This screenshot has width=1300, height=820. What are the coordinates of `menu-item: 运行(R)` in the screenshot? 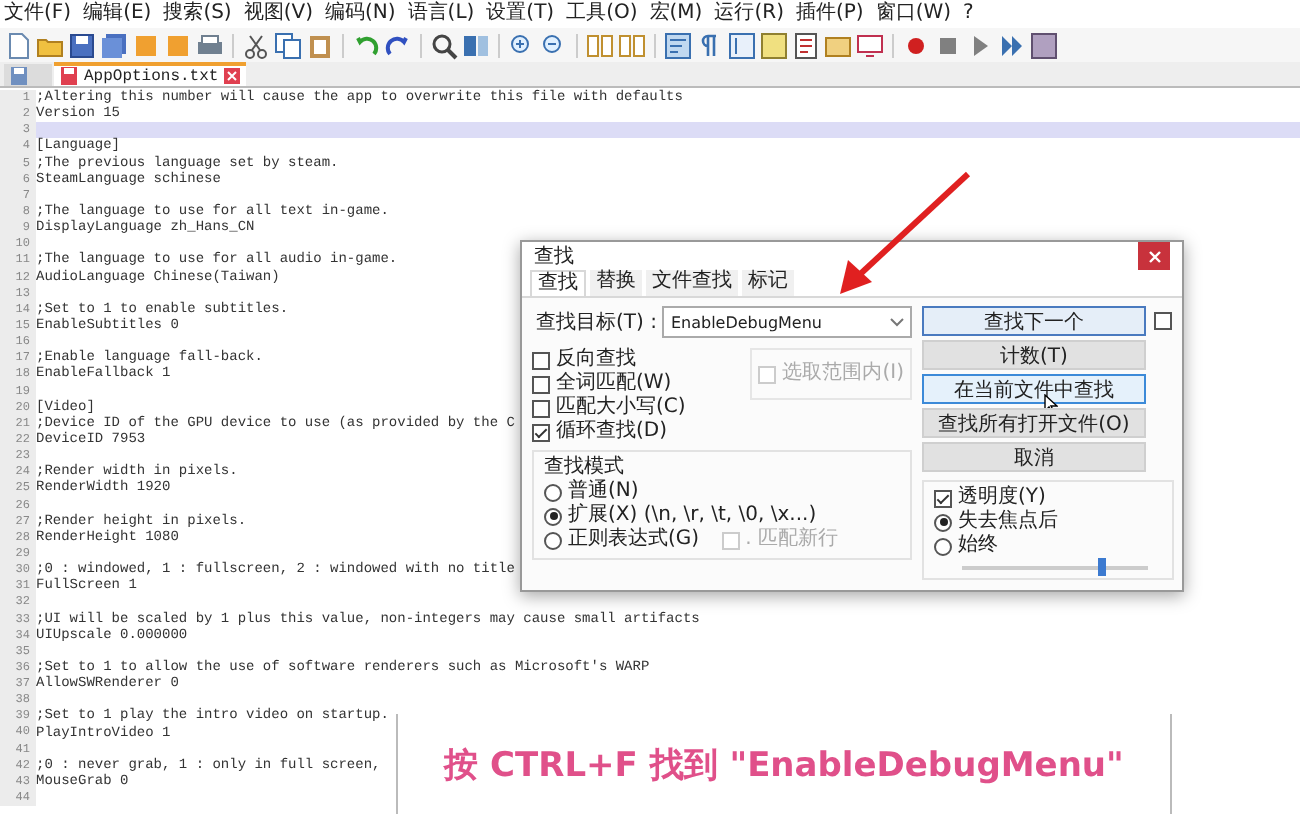 It's located at (749, 14).